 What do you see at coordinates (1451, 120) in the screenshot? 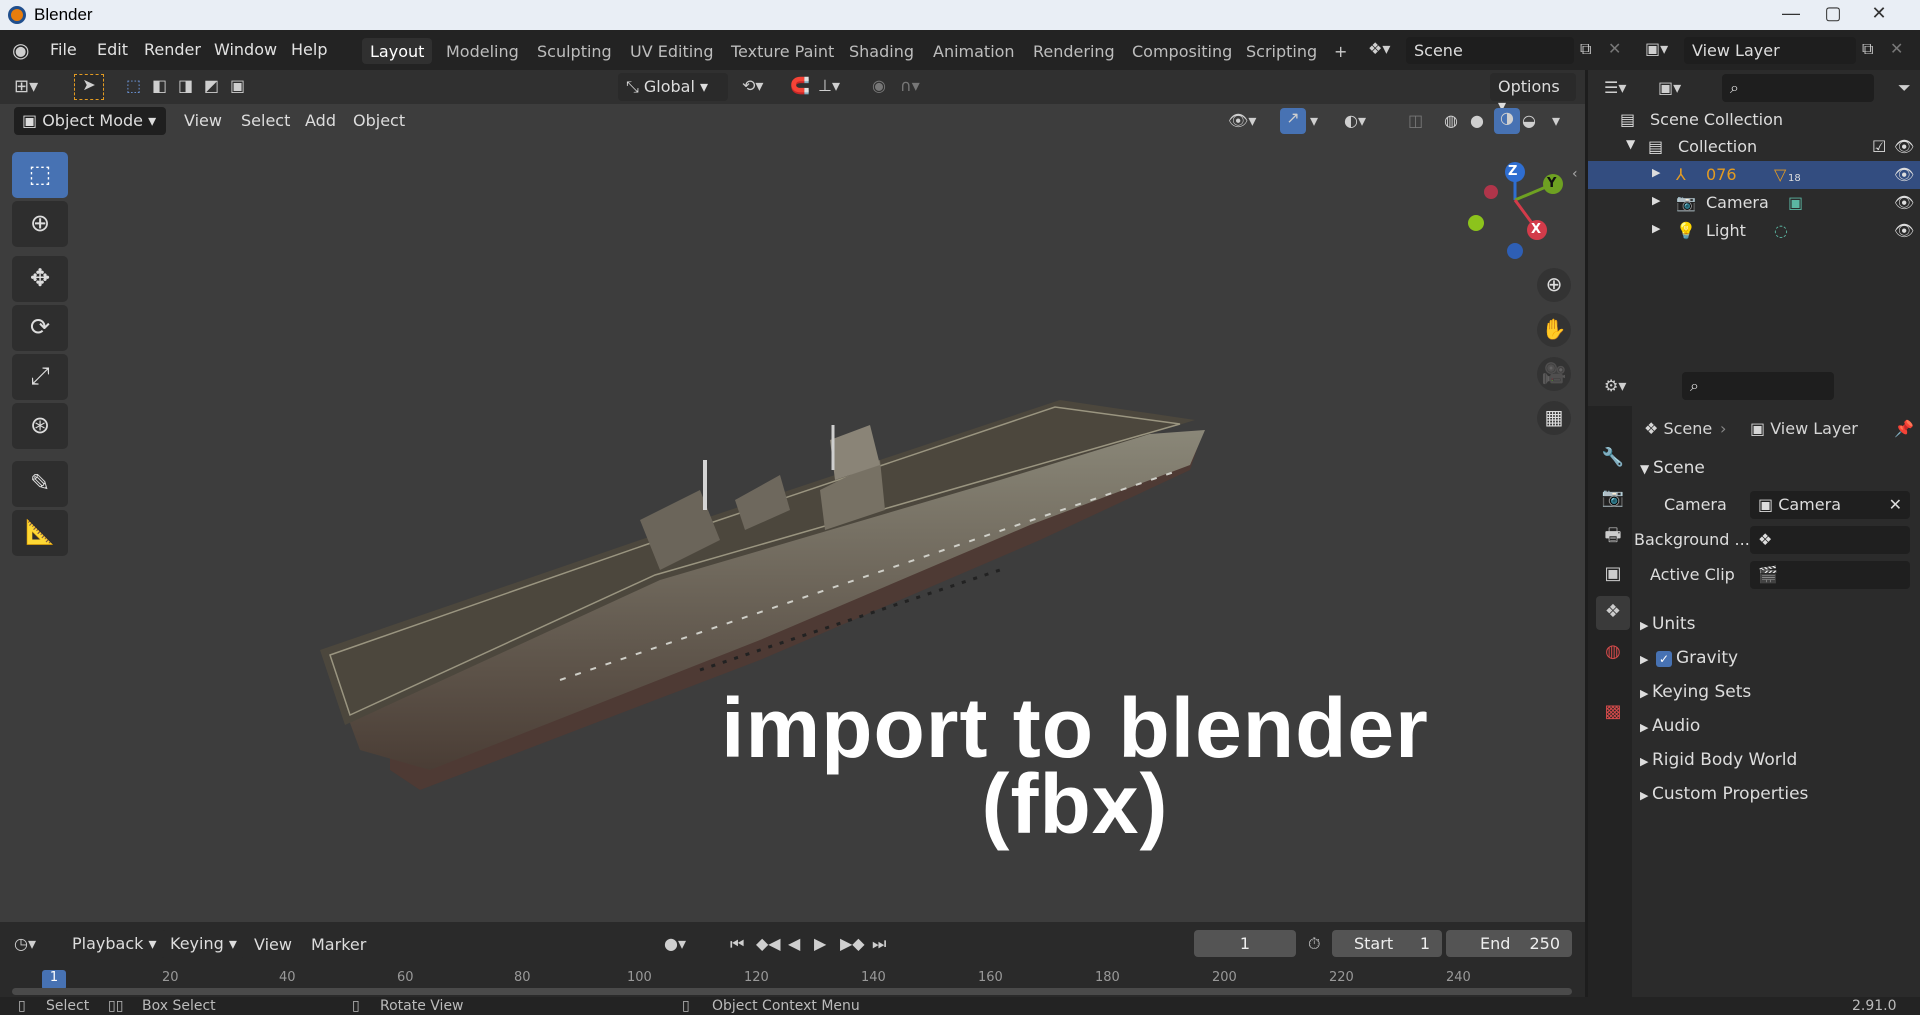
I see `wireframe-shading-icon: ◍` at bounding box center [1451, 120].